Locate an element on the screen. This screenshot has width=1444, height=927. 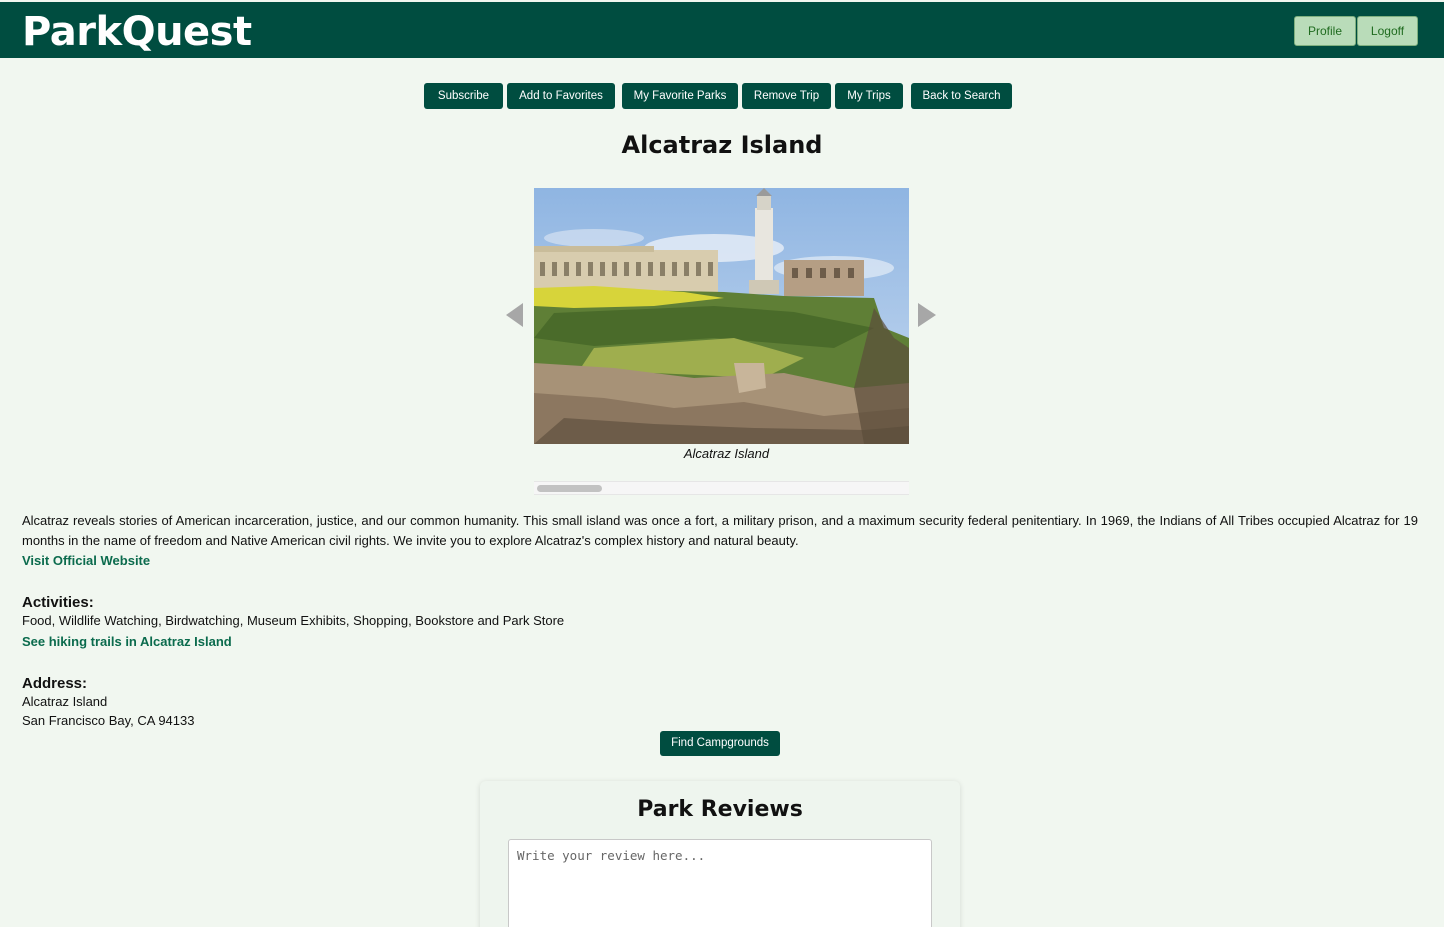
add-to-favorites-button: Add to Favorites is located at coordinates (561, 96).